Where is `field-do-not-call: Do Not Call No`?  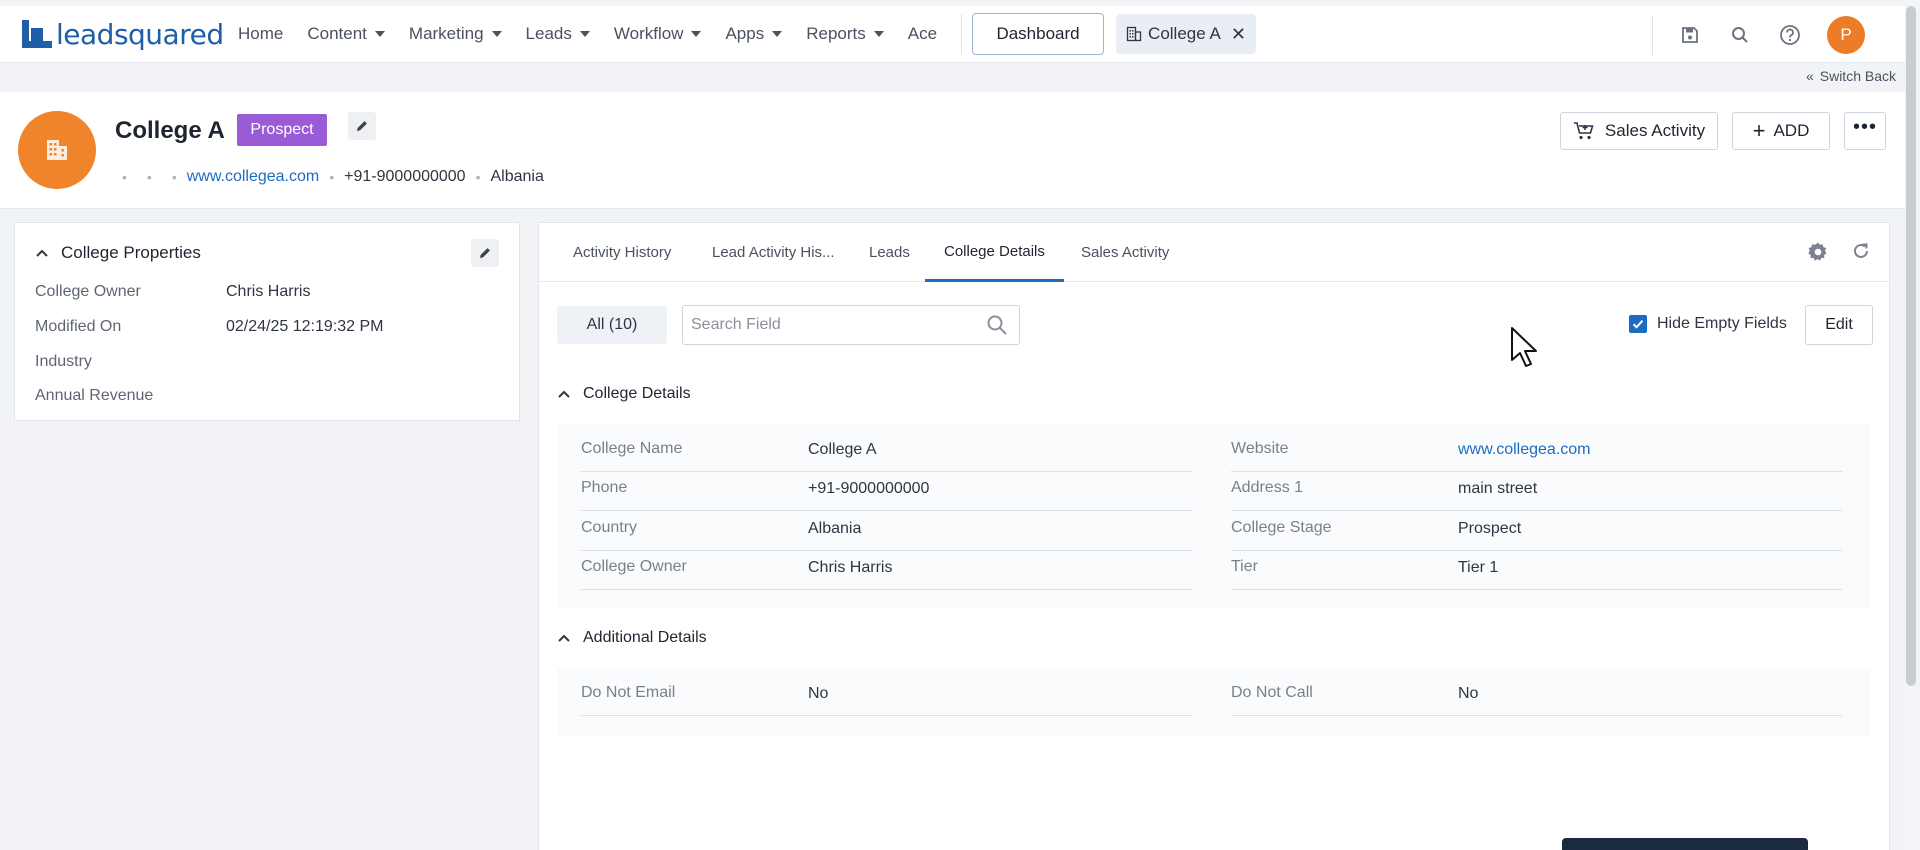
field-do-not-call: Do Not Call No is located at coordinates (1536, 697).